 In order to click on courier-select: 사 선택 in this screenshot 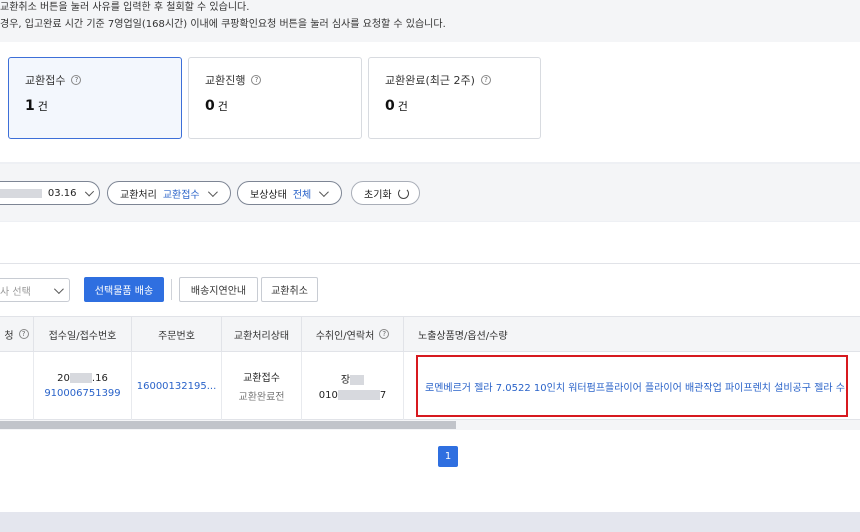, I will do `click(35, 290)`.